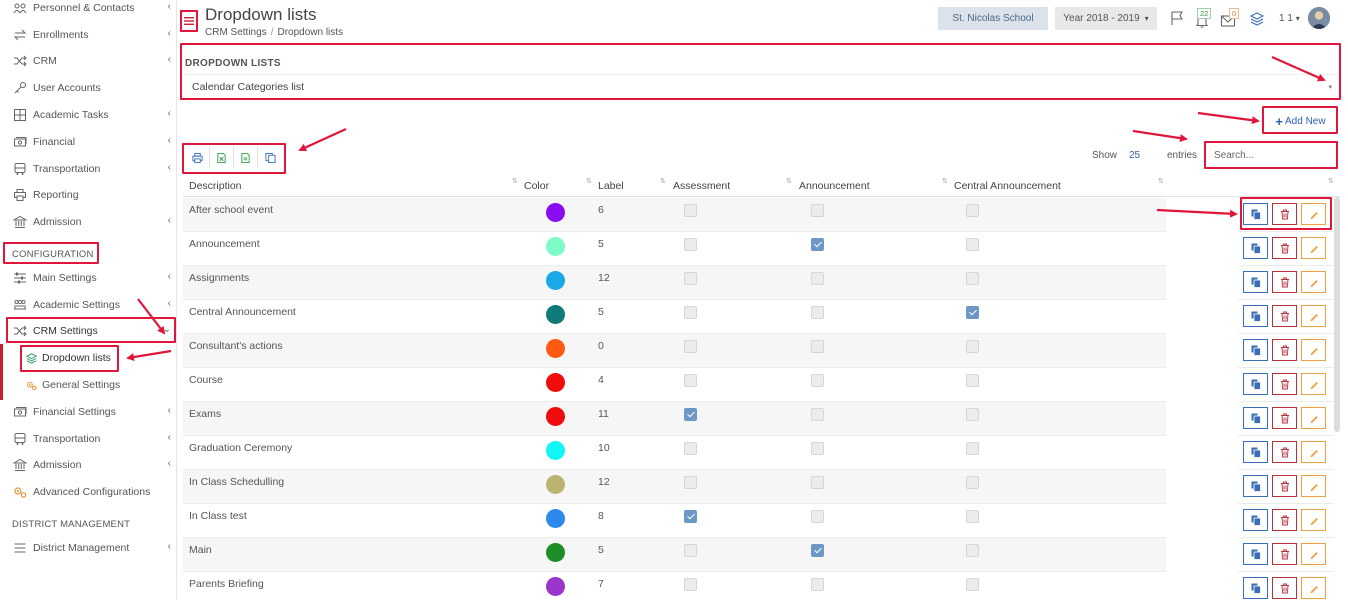 This screenshot has height=600, width=1348. Describe the element at coordinates (88, 88) in the screenshot. I see `sidebar-item-user-accounts: User Accounts` at that location.